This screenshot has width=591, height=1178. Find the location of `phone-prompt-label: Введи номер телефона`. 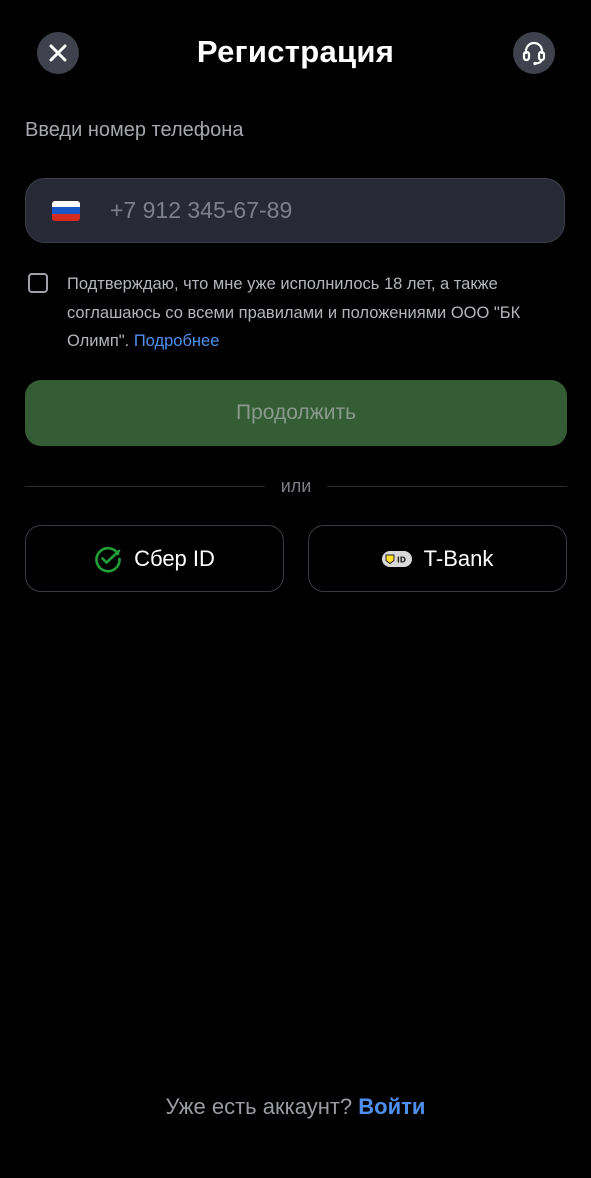

phone-prompt-label: Введи номер телефона is located at coordinates (134, 130).